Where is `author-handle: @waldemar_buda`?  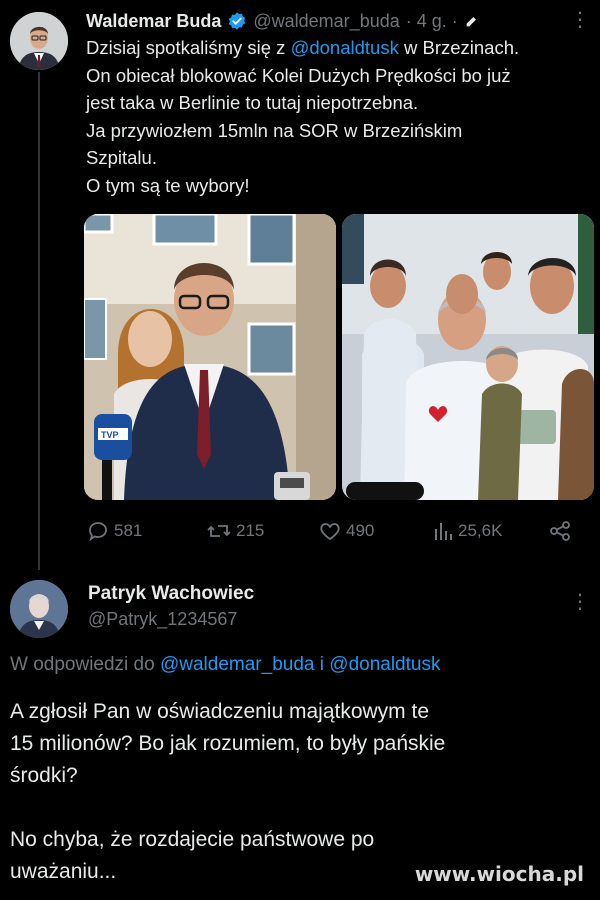
author-handle: @waldemar_buda is located at coordinates (326, 21).